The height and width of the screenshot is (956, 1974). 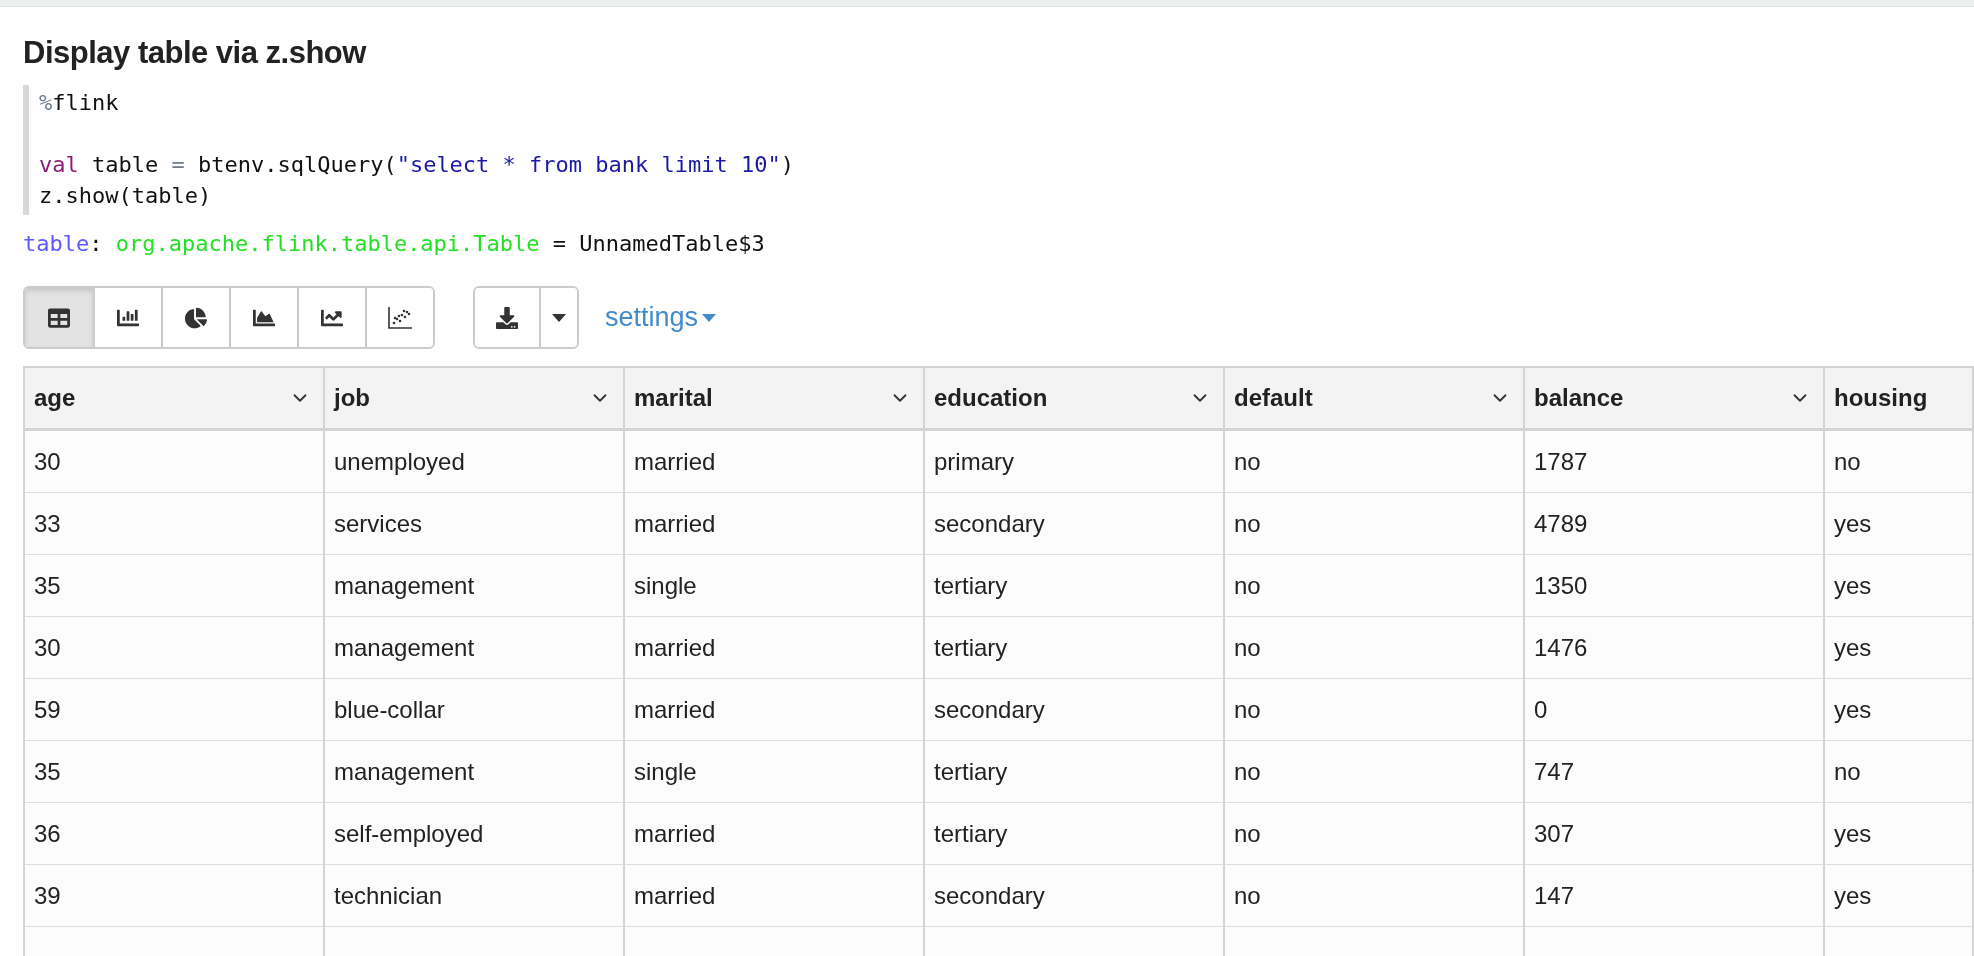 I want to click on table-cell: 39, so click(x=175, y=896).